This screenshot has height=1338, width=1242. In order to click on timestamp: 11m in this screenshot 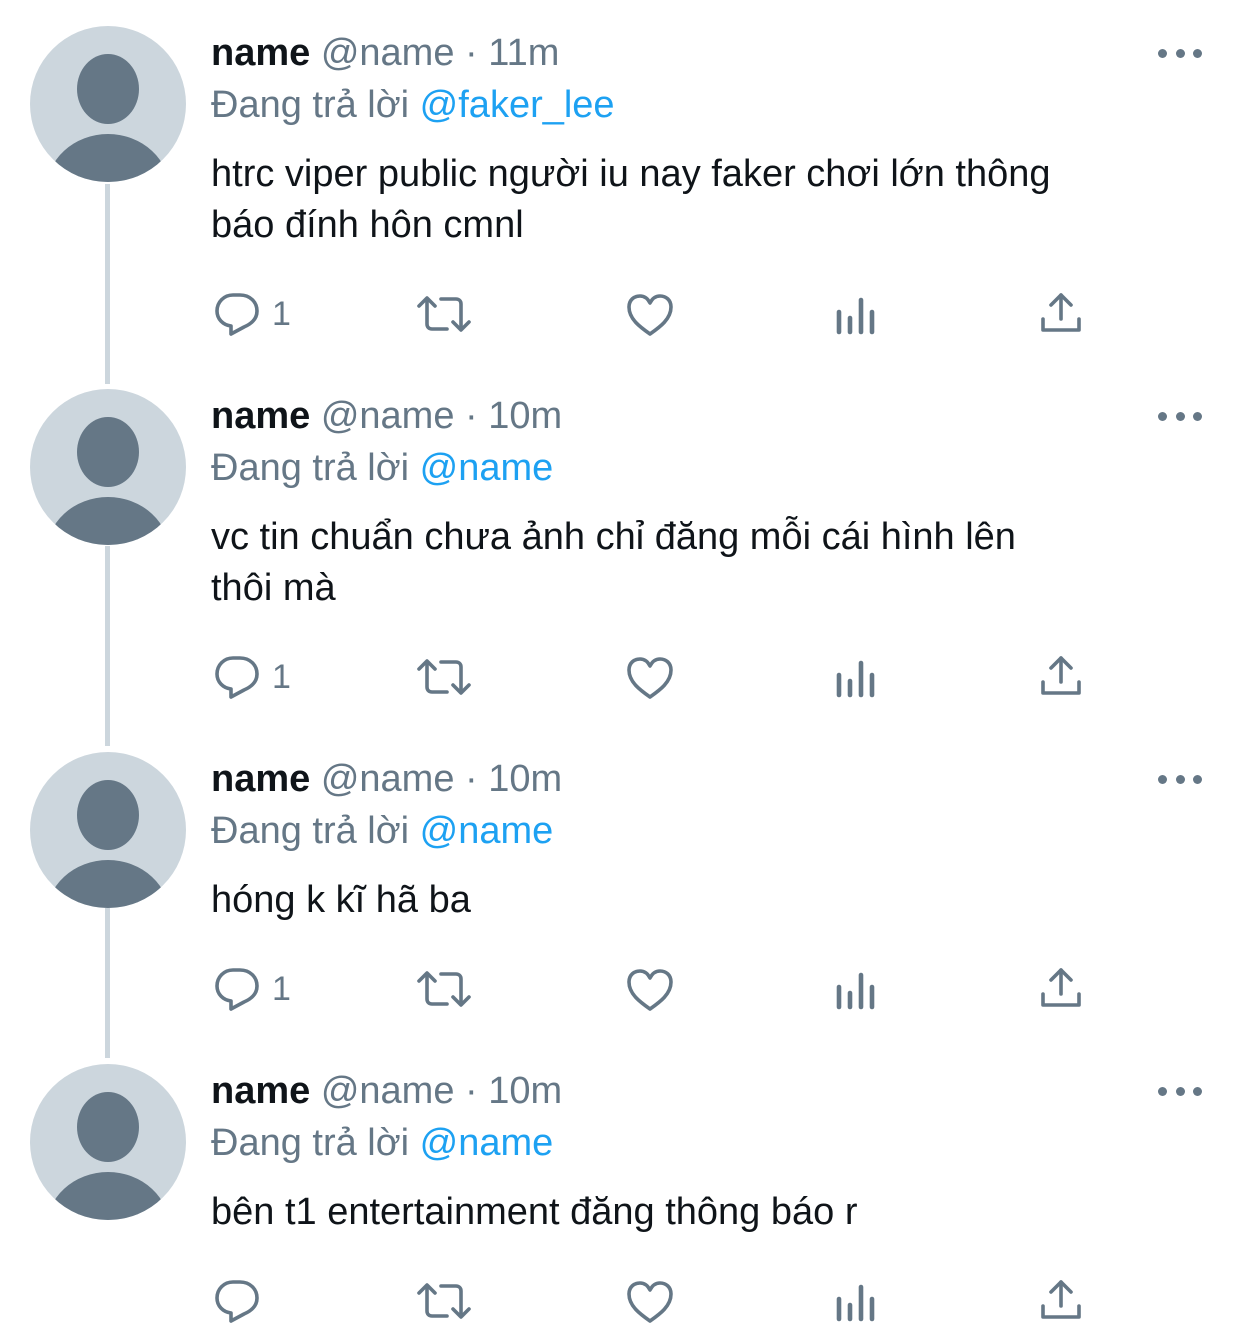, I will do `click(523, 53)`.